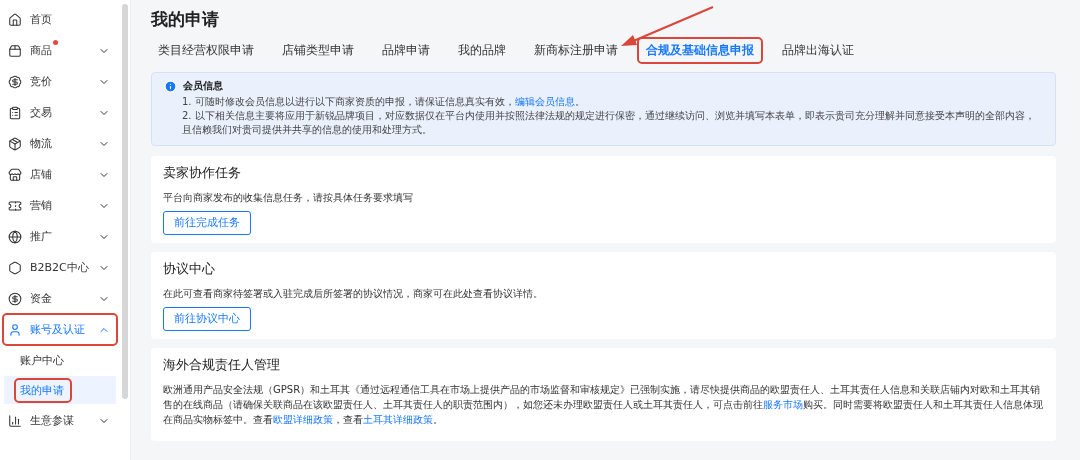 The height and width of the screenshot is (460, 1080). Describe the element at coordinates (60, 112) in the screenshot. I see `sidebar-item: 交易` at that location.